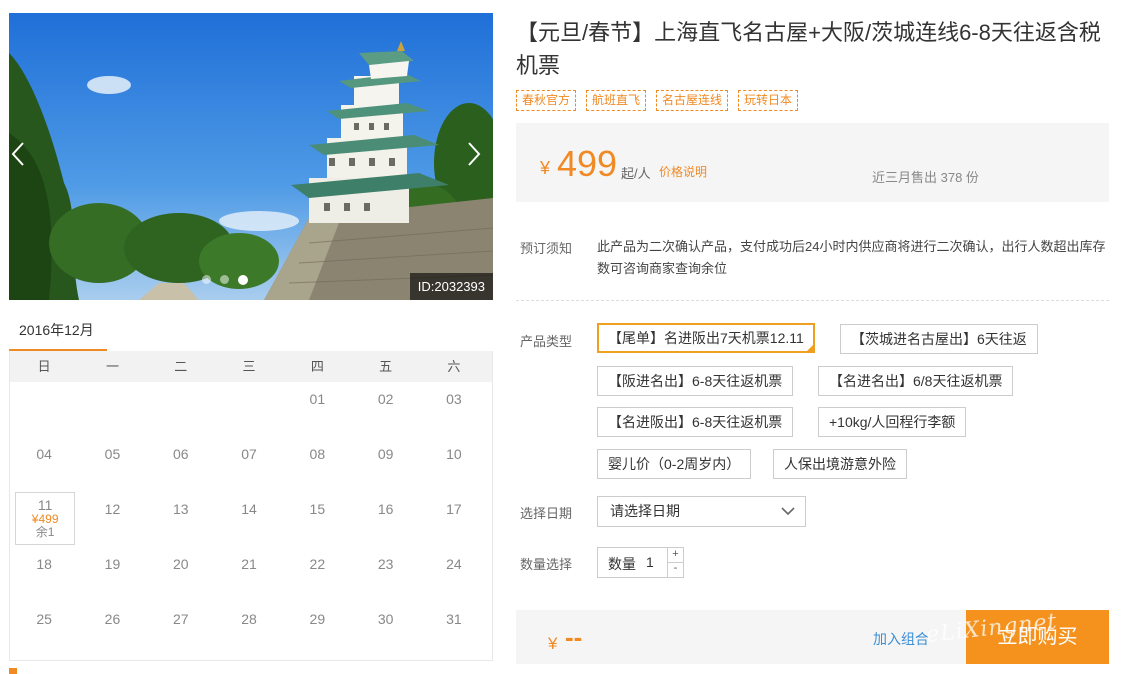 Image resolution: width=1123 pixels, height=674 pixels. I want to click on calendar-day: 18, so click(44, 564).